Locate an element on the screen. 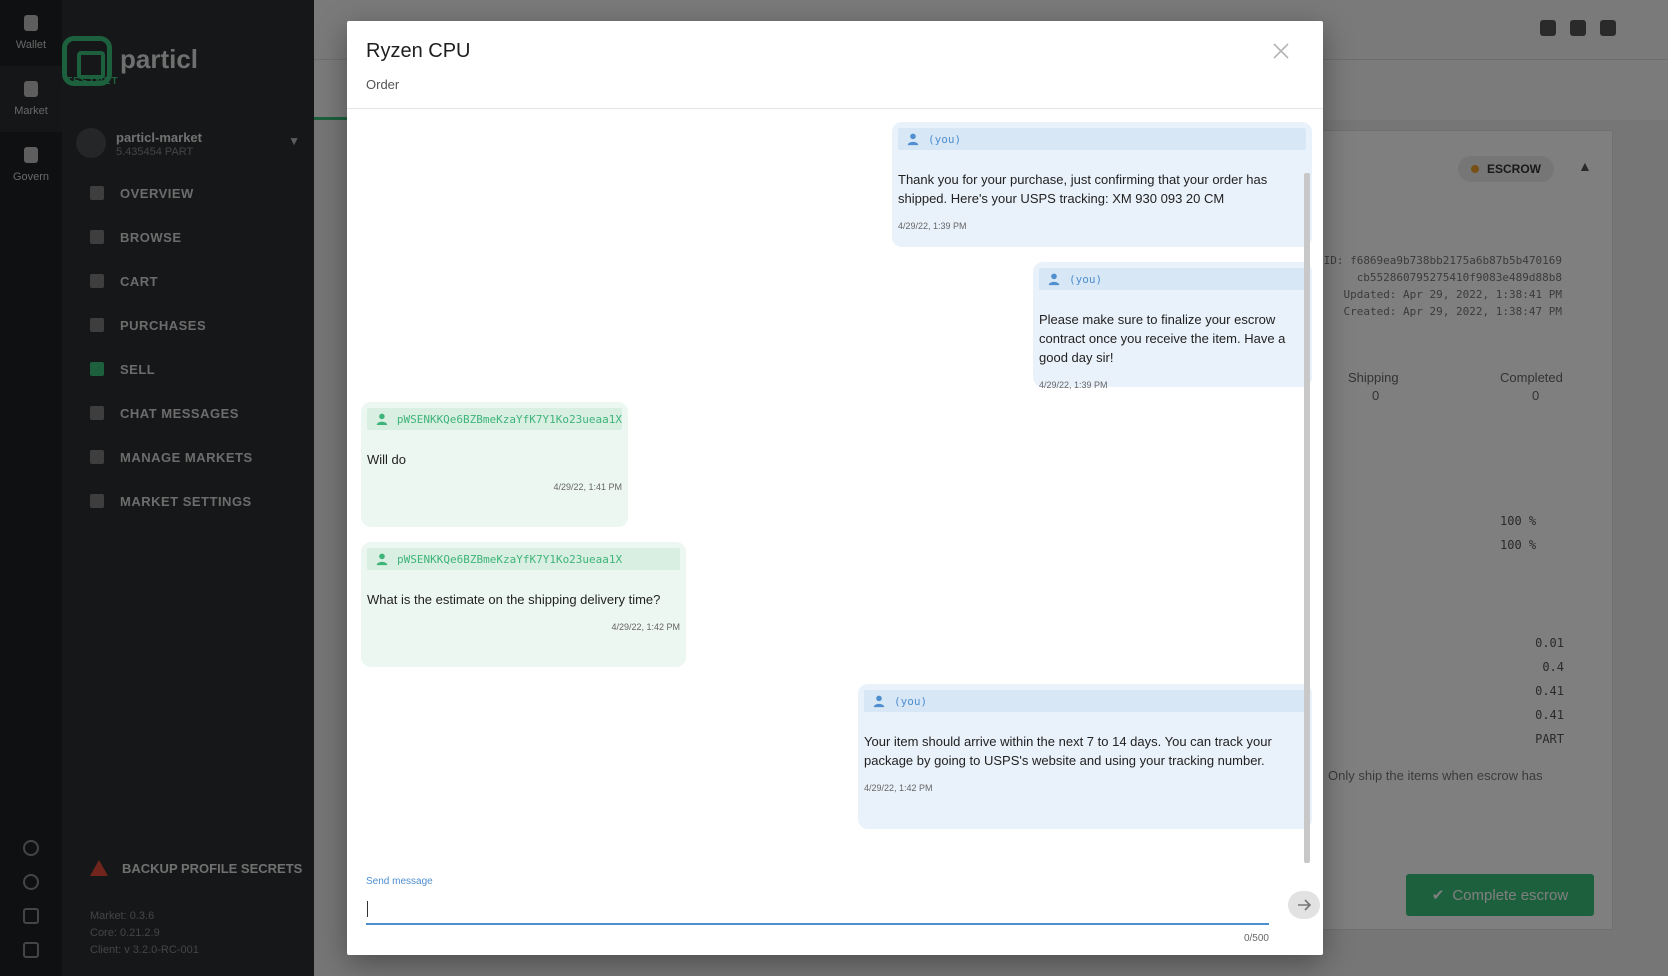 This screenshot has width=1668, height=976. message-text: Will do is located at coordinates (387, 459).